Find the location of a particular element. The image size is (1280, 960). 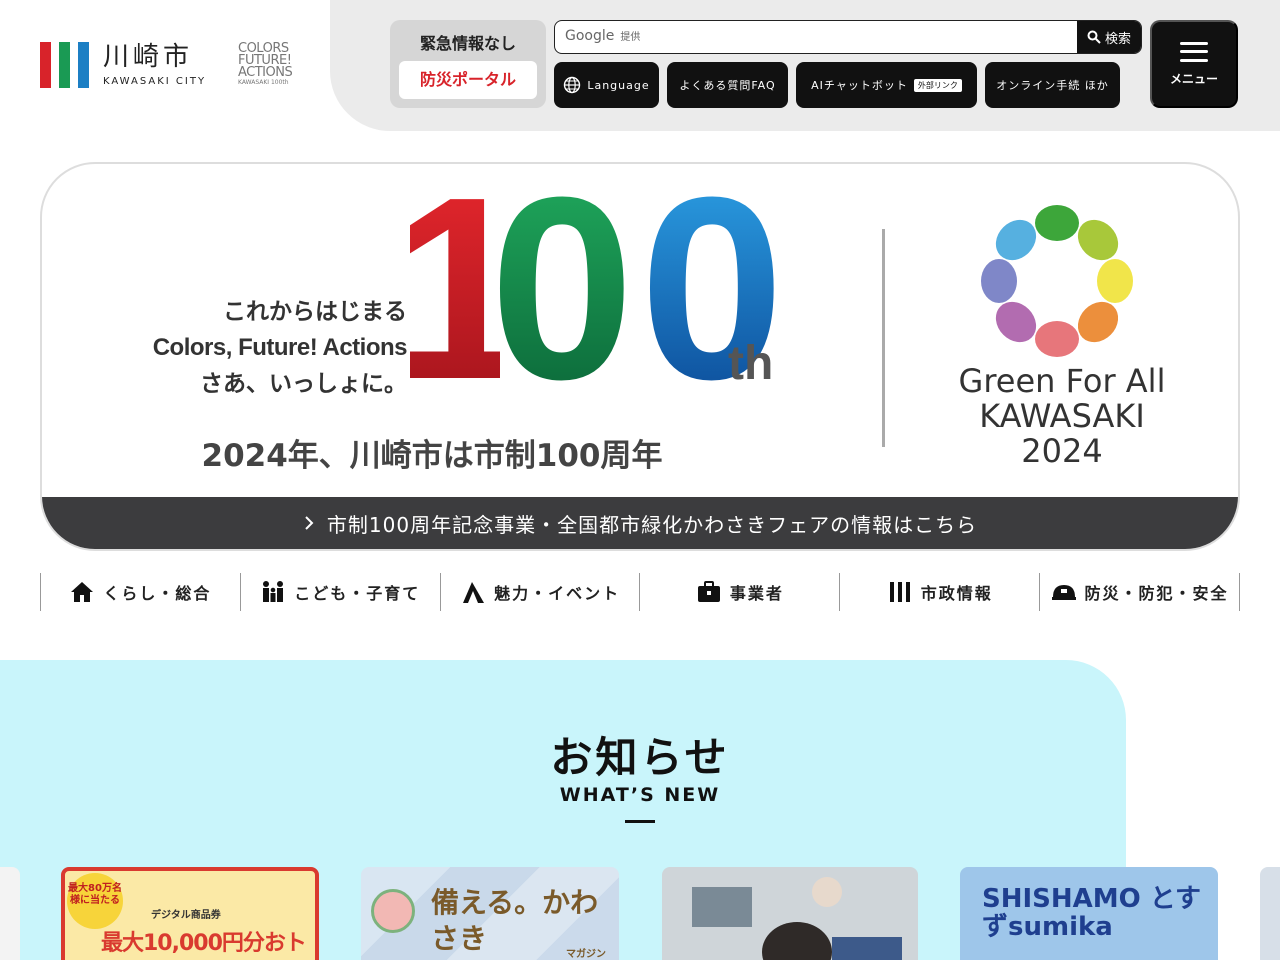

category-kurashi: くらし・総合 is located at coordinates (140, 592).